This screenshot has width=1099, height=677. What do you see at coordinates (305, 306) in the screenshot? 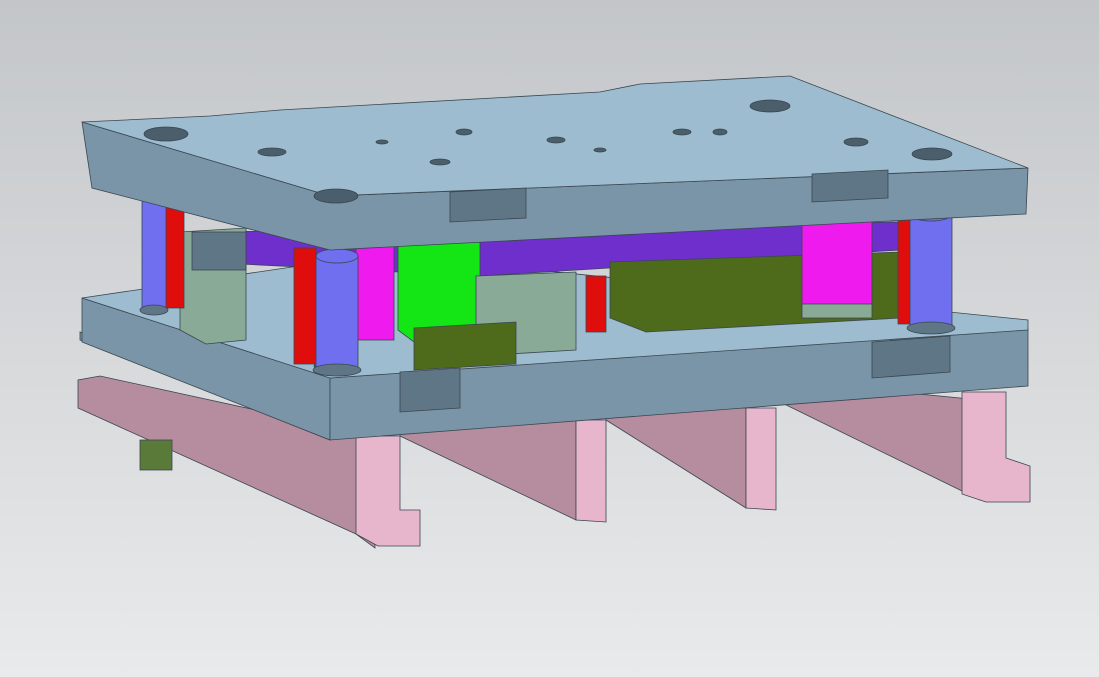
I see `spring-center` at bounding box center [305, 306].